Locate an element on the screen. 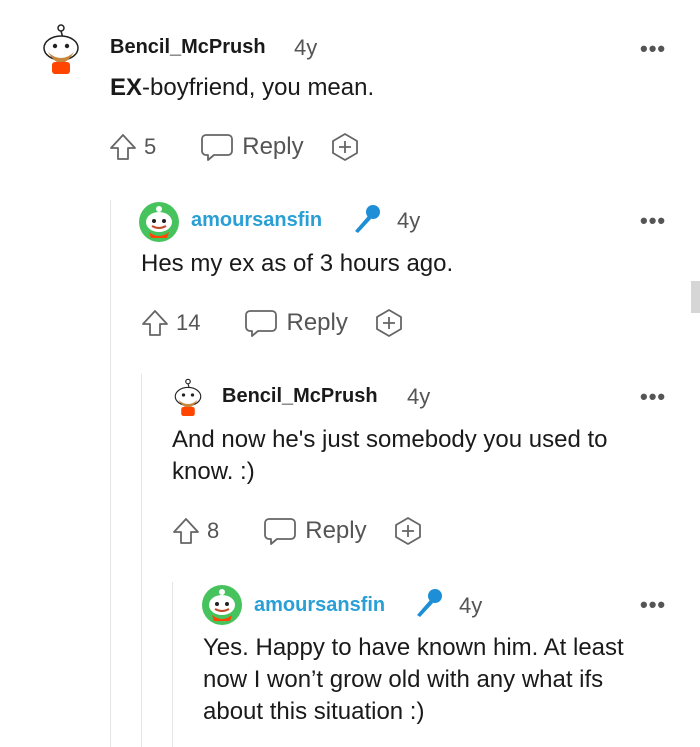 The height and width of the screenshot is (747, 700). upvote-button: 8 is located at coordinates (195, 531).